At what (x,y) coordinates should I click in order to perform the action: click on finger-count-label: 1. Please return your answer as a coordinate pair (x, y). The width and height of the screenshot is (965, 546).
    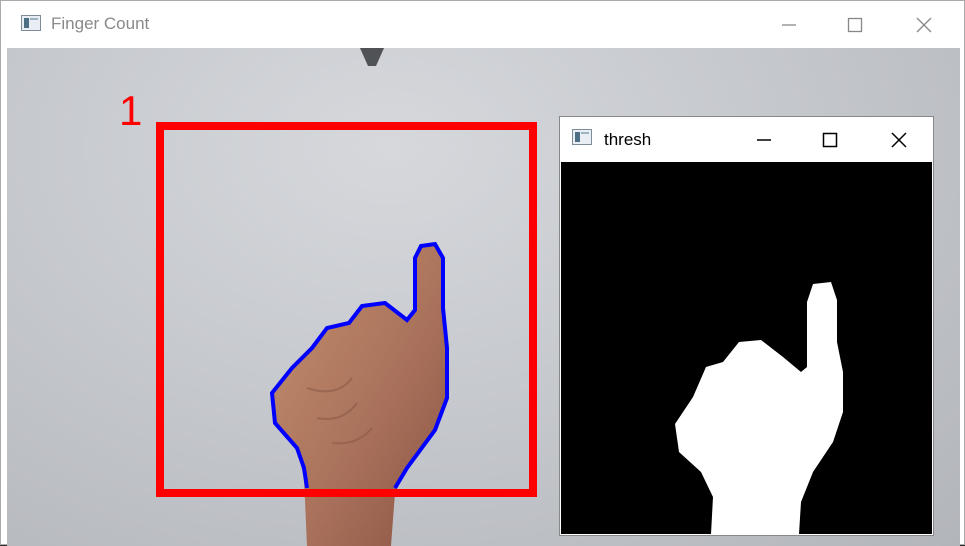
    Looking at the image, I should click on (131, 110).